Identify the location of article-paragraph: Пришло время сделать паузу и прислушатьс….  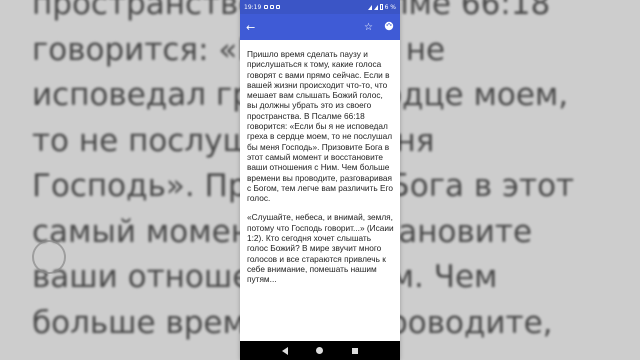
(320, 126).